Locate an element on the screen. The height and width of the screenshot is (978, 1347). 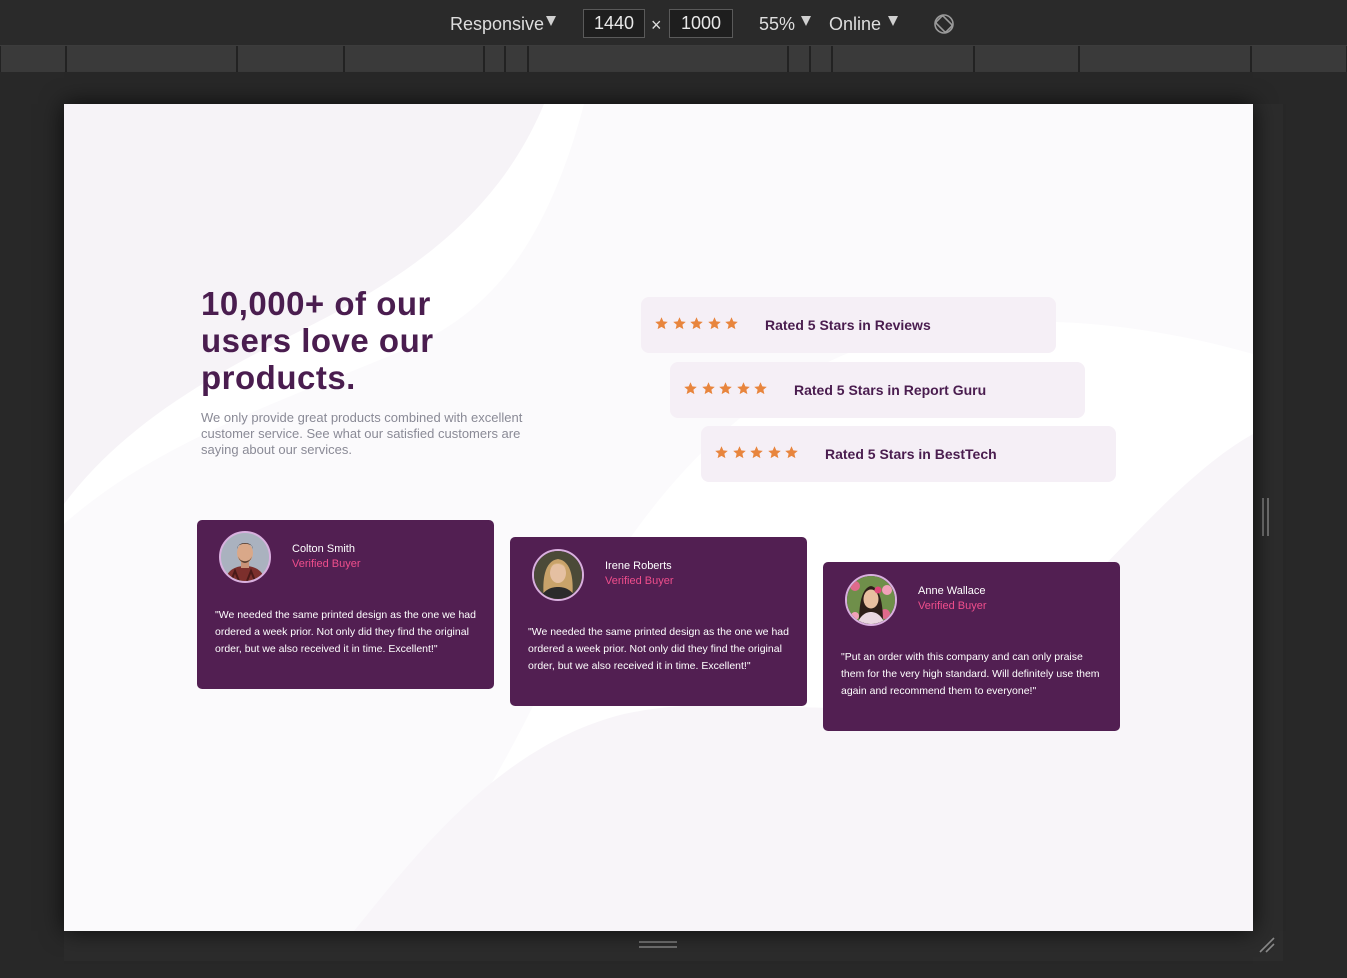
page-headline: 10,000+ of our users love our products. is located at coordinates (317, 340).